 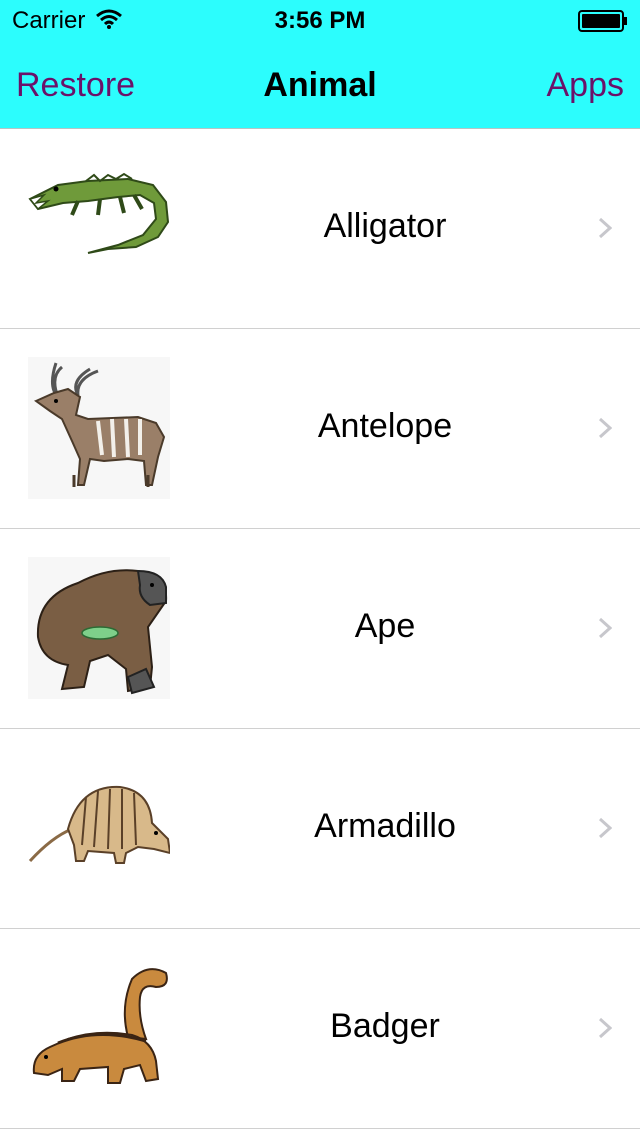 I want to click on navigation-bar: Restore Animal Apps, so click(x=320, y=84).